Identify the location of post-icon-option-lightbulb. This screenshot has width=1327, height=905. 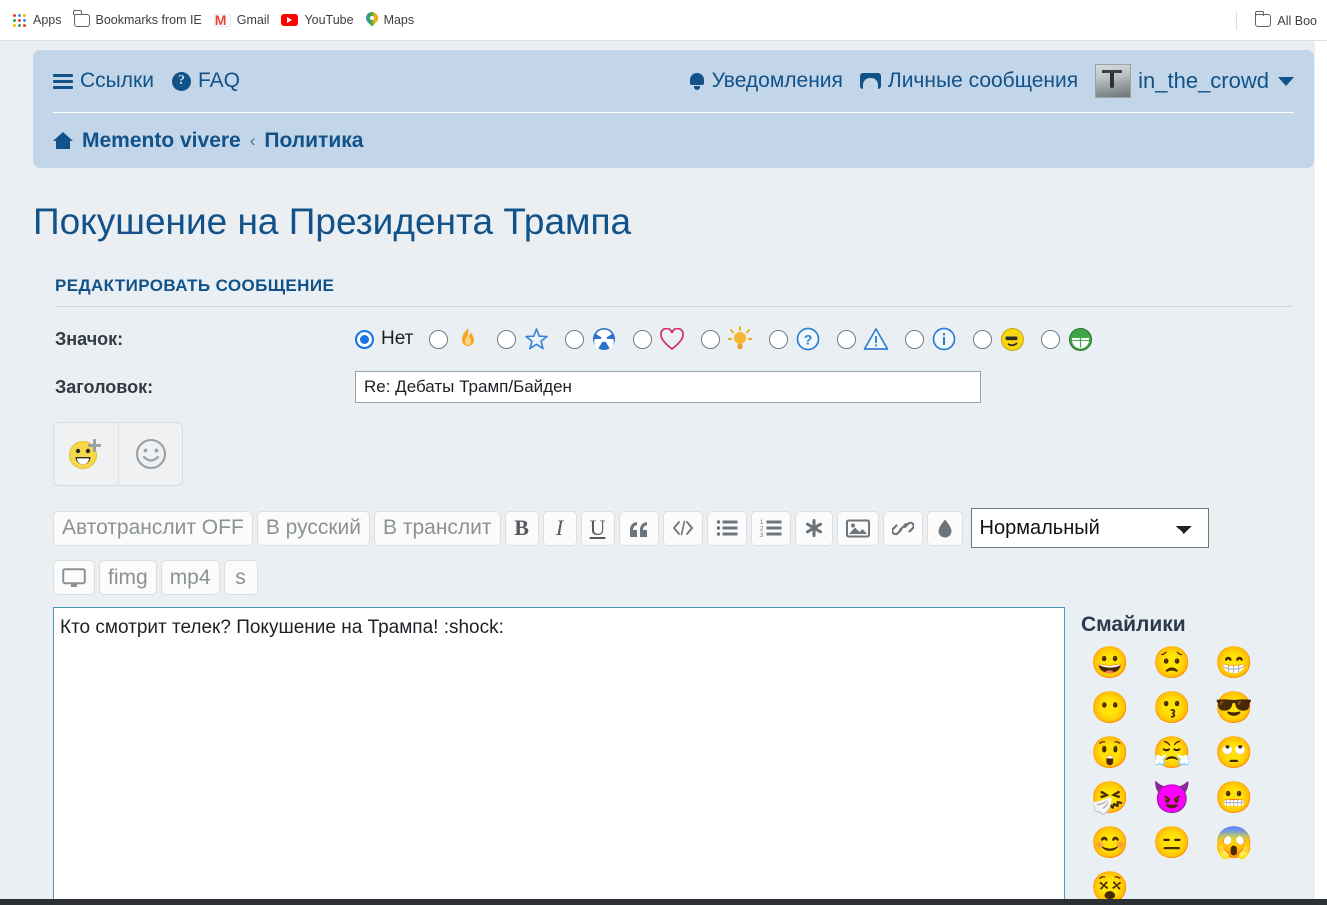
(727, 339).